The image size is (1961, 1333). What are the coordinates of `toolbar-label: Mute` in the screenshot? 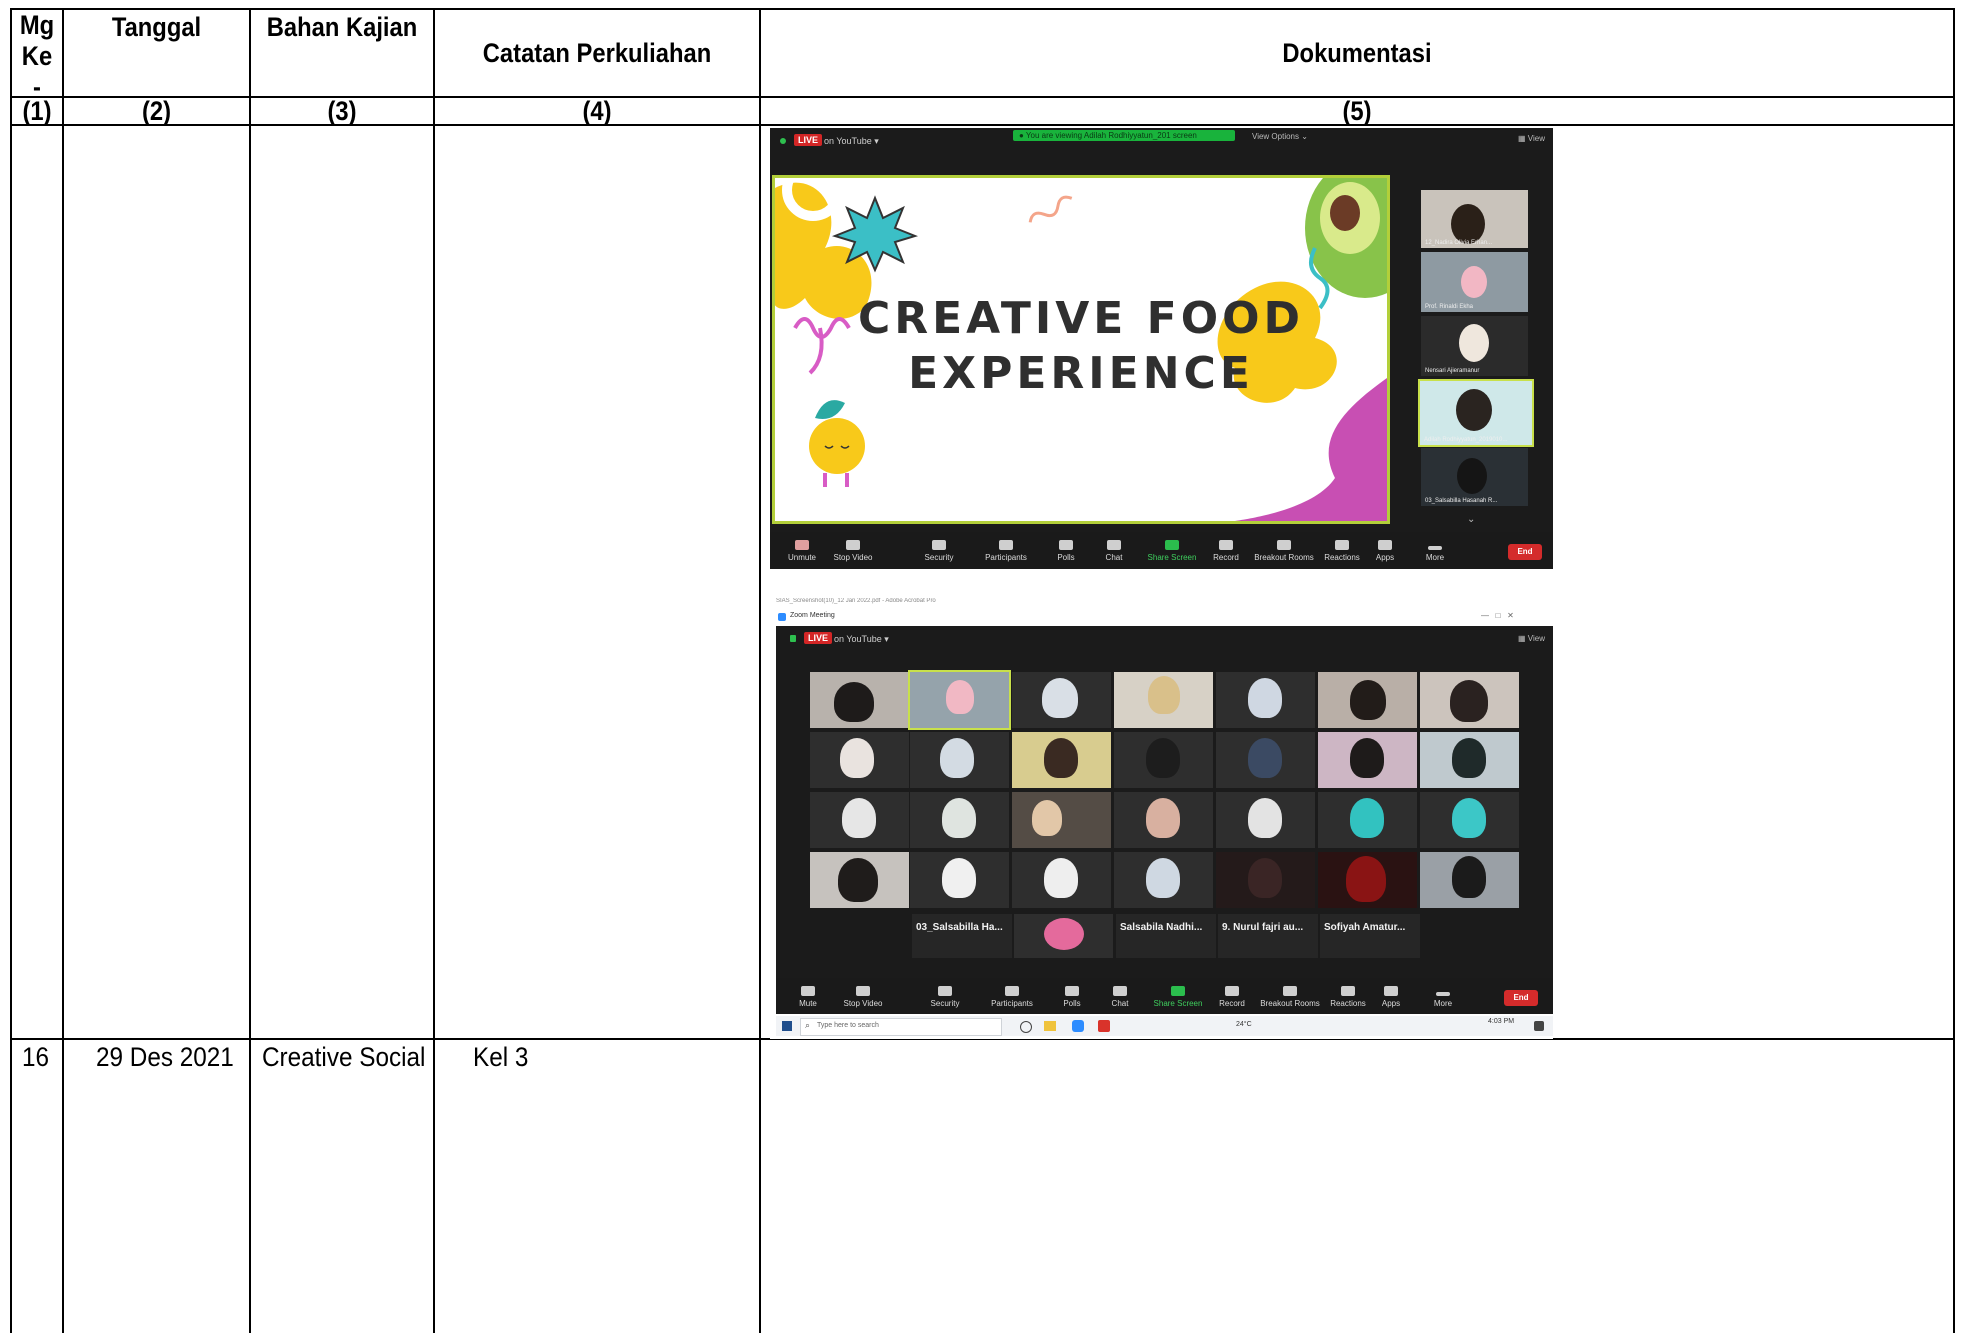 It's located at (808, 1003).